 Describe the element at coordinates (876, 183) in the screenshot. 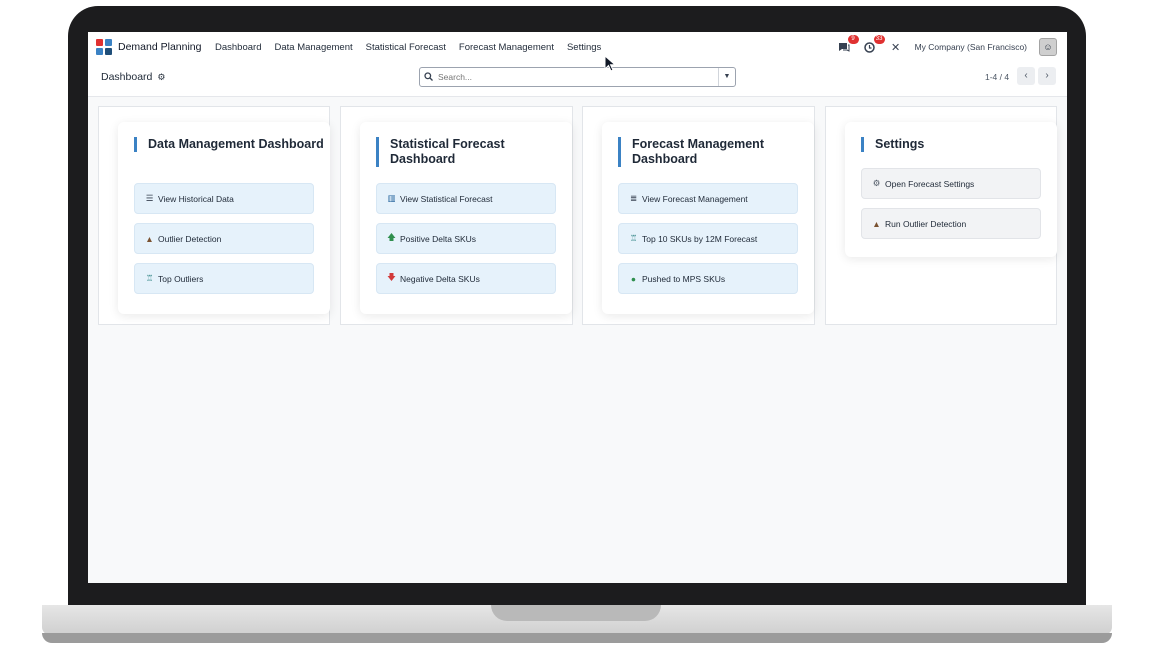

I see `gears-icon: ⚙` at that location.